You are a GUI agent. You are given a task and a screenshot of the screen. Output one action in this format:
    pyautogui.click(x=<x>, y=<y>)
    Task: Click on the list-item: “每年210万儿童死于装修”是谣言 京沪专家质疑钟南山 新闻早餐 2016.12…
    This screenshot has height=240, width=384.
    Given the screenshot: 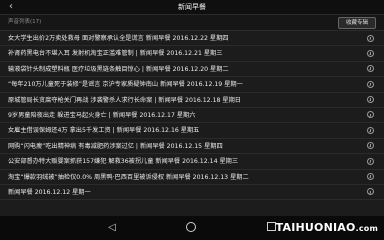 What is the action you would take?
    pyautogui.click(x=192, y=85)
    